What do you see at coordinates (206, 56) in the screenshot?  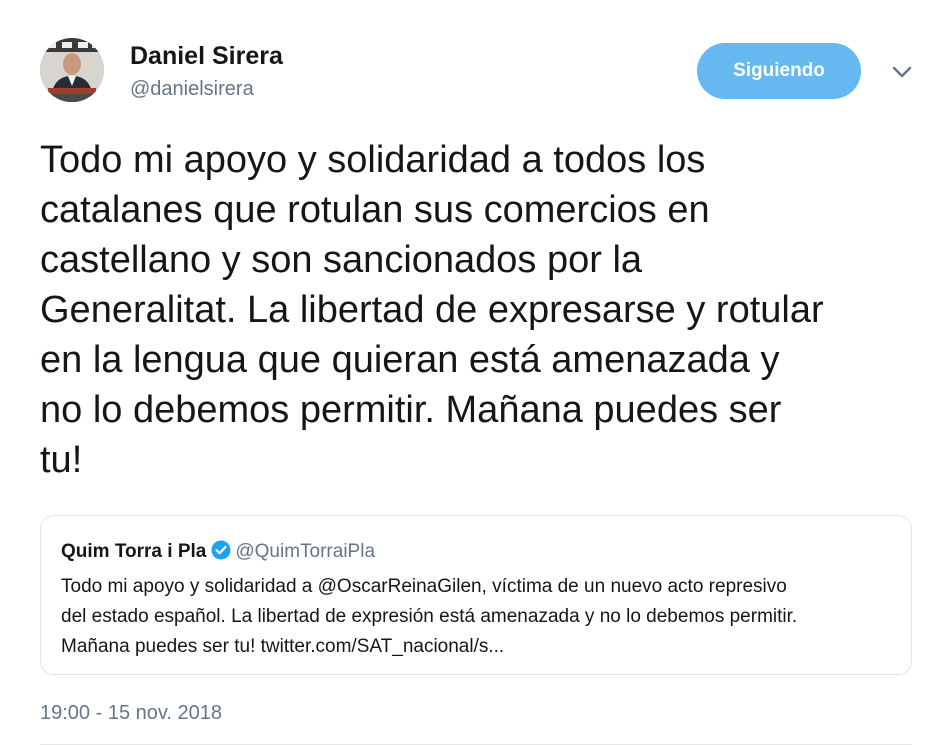 I see `author-name: Daniel Sirera` at bounding box center [206, 56].